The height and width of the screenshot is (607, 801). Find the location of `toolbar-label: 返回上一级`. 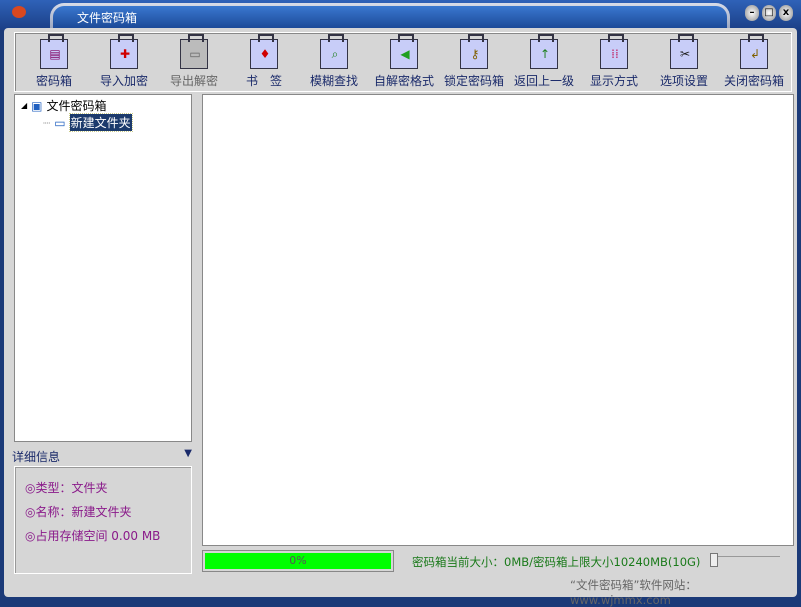

toolbar-label: 返回上一级 is located at coordinates (543, 81).